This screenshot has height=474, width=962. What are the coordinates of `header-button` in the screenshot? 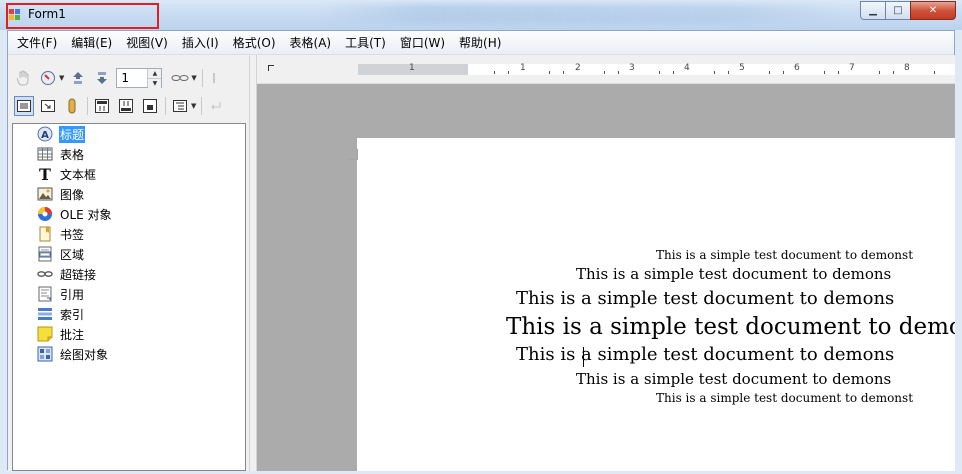 It's located at (102, 106).